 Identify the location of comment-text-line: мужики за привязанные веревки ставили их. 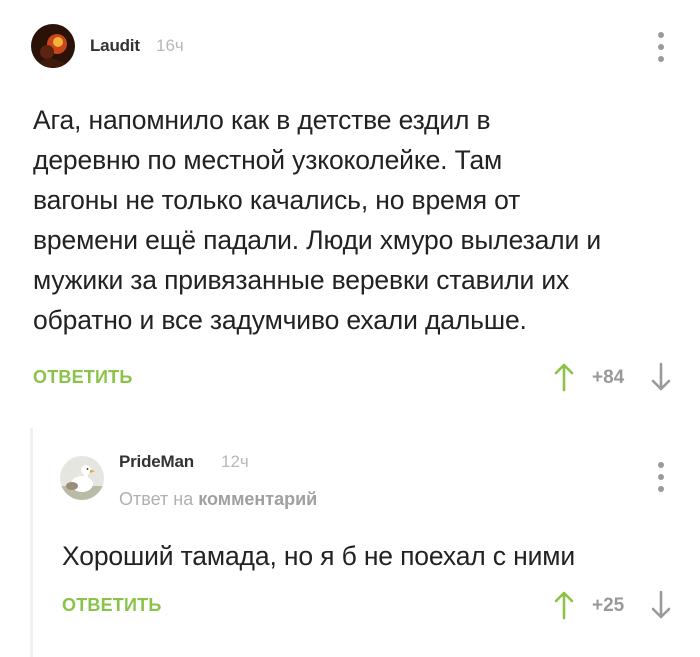
(301, 280).